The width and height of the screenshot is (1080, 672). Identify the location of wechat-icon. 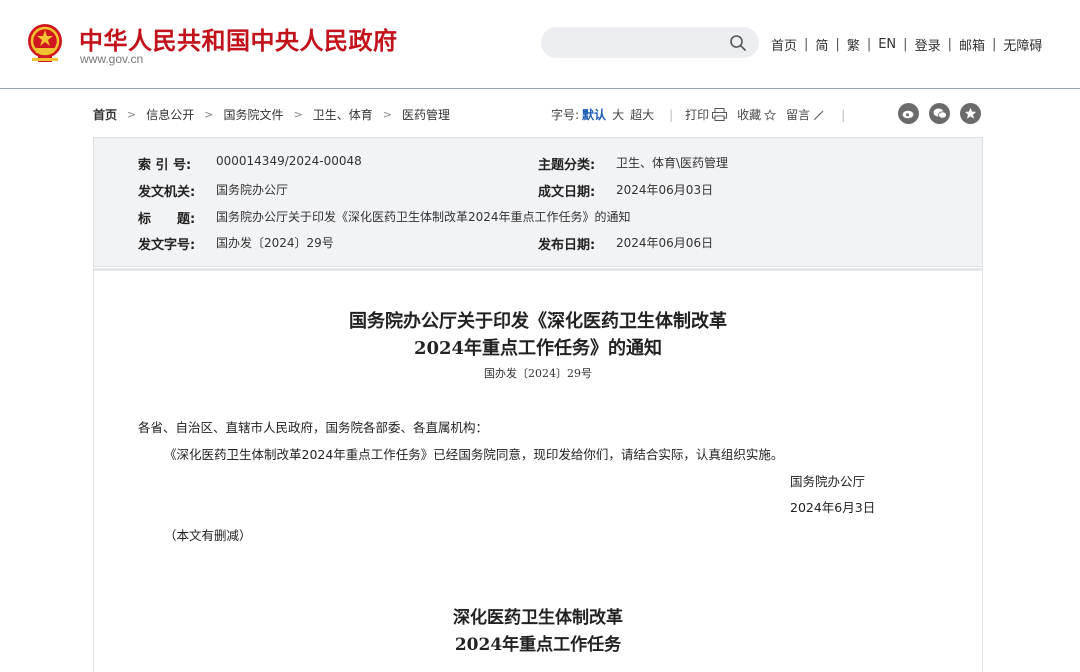
(939, 113).